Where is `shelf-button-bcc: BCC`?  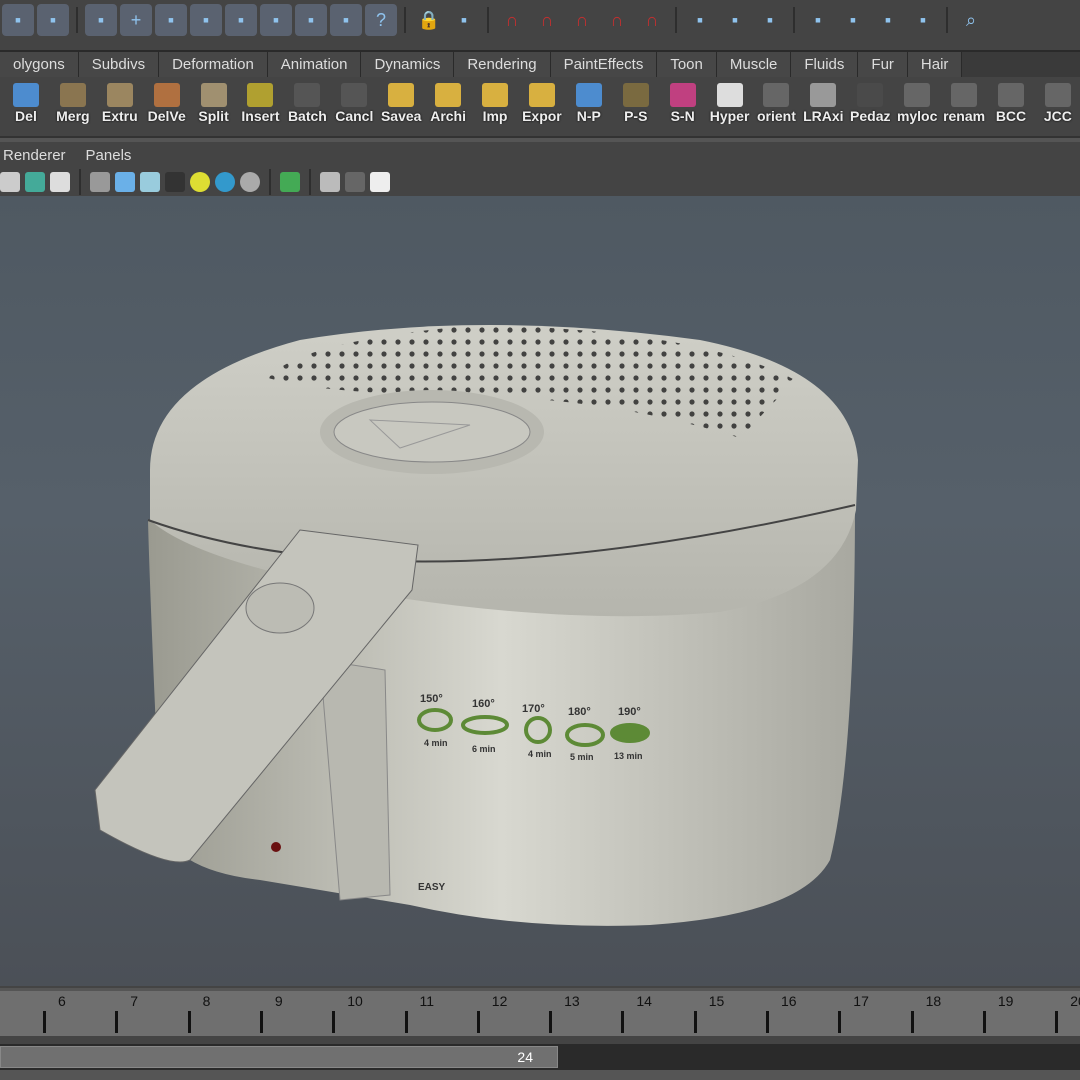 shelf-button-bcc: BCC is located at coordinates (1011, 104).